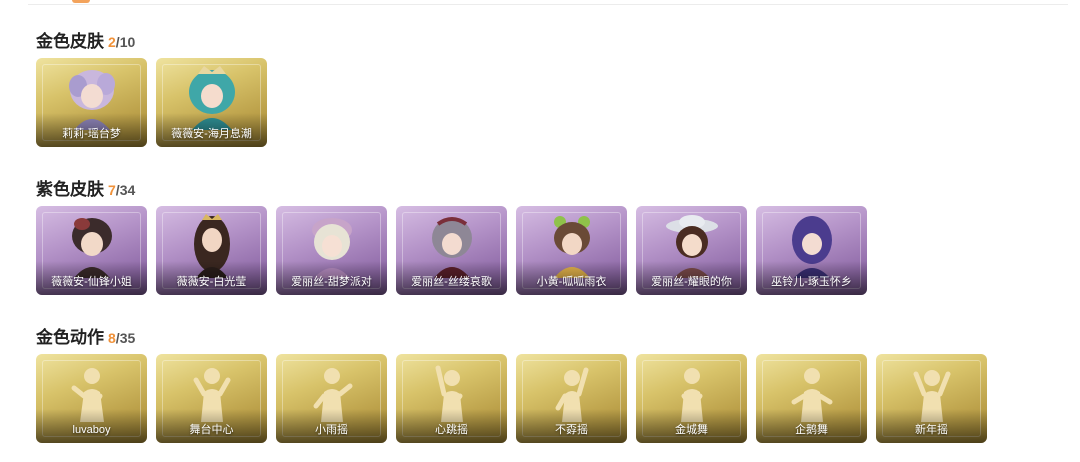  I want to click on skin-card: 爱丽丝-丝缕哀歌, so click(451, 250).